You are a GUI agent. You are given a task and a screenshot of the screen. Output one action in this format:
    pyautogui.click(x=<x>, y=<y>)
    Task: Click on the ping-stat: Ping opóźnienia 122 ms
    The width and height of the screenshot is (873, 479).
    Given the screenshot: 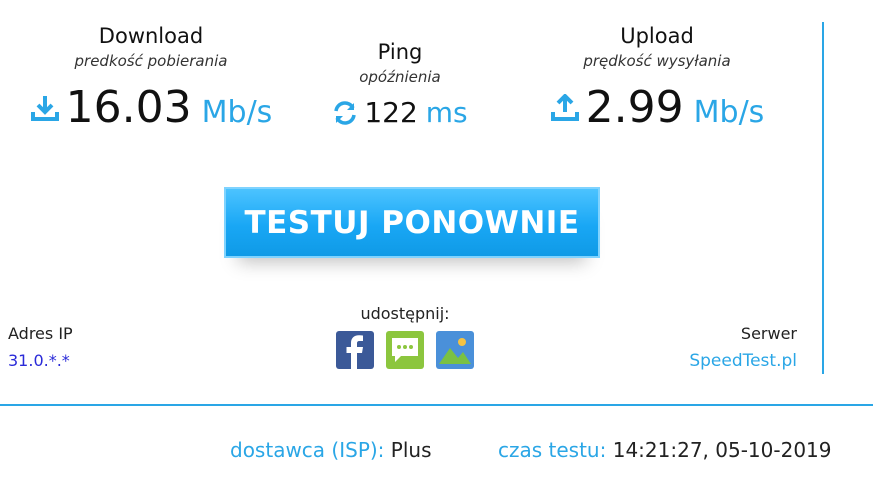 What is the action you would take?
    pyautogui.click(x=400, y=84)
    